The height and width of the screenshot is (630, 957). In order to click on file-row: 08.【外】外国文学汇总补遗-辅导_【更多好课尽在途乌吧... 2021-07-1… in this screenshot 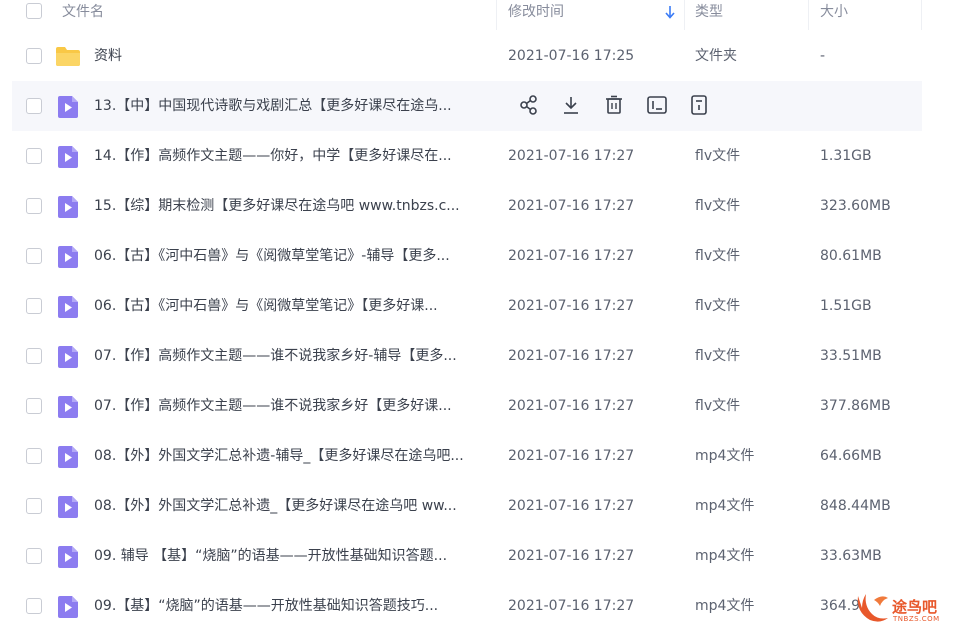, I will do `click(478, 456)`.